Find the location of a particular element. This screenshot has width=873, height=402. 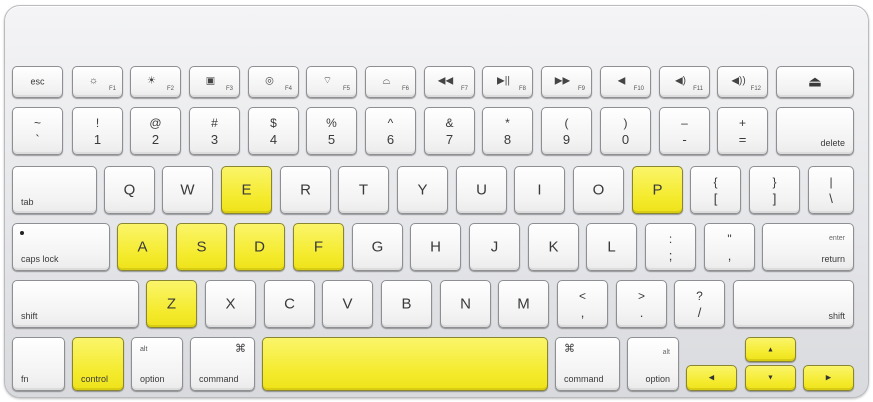

key-label: ` is located at coordinates (37, 139).